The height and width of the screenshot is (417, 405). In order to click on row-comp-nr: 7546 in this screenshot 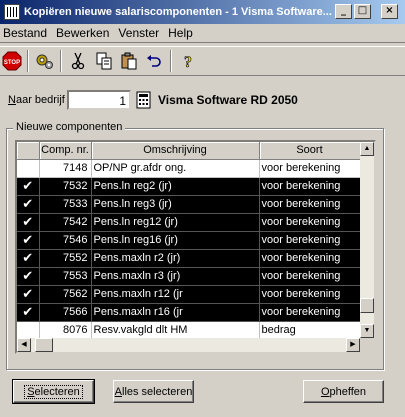, I will do `click(65, 240)`.